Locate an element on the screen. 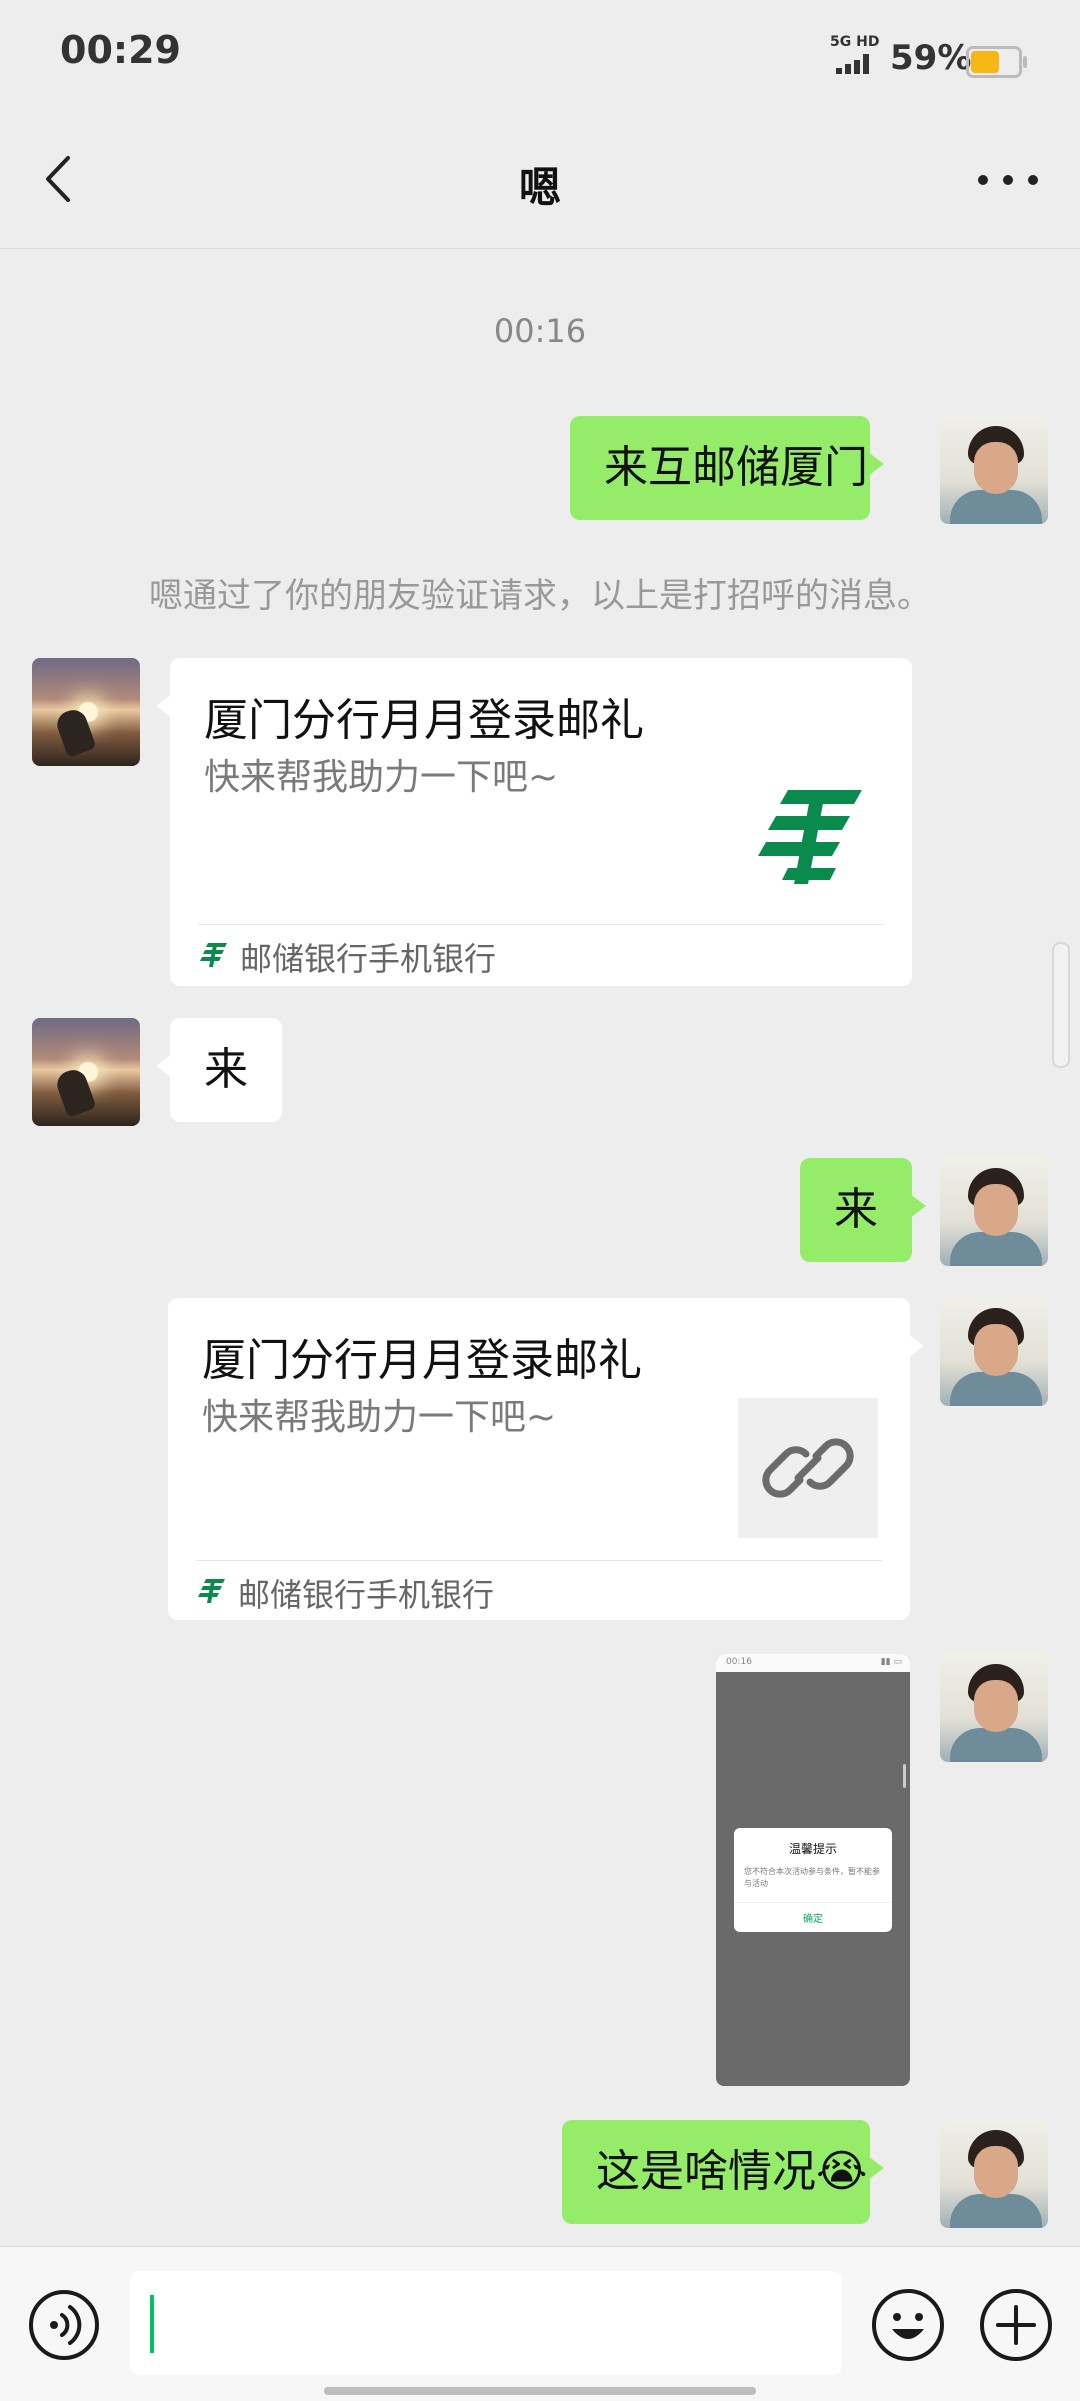  chat-header: 嗯 is located at coordinates (540, 180).